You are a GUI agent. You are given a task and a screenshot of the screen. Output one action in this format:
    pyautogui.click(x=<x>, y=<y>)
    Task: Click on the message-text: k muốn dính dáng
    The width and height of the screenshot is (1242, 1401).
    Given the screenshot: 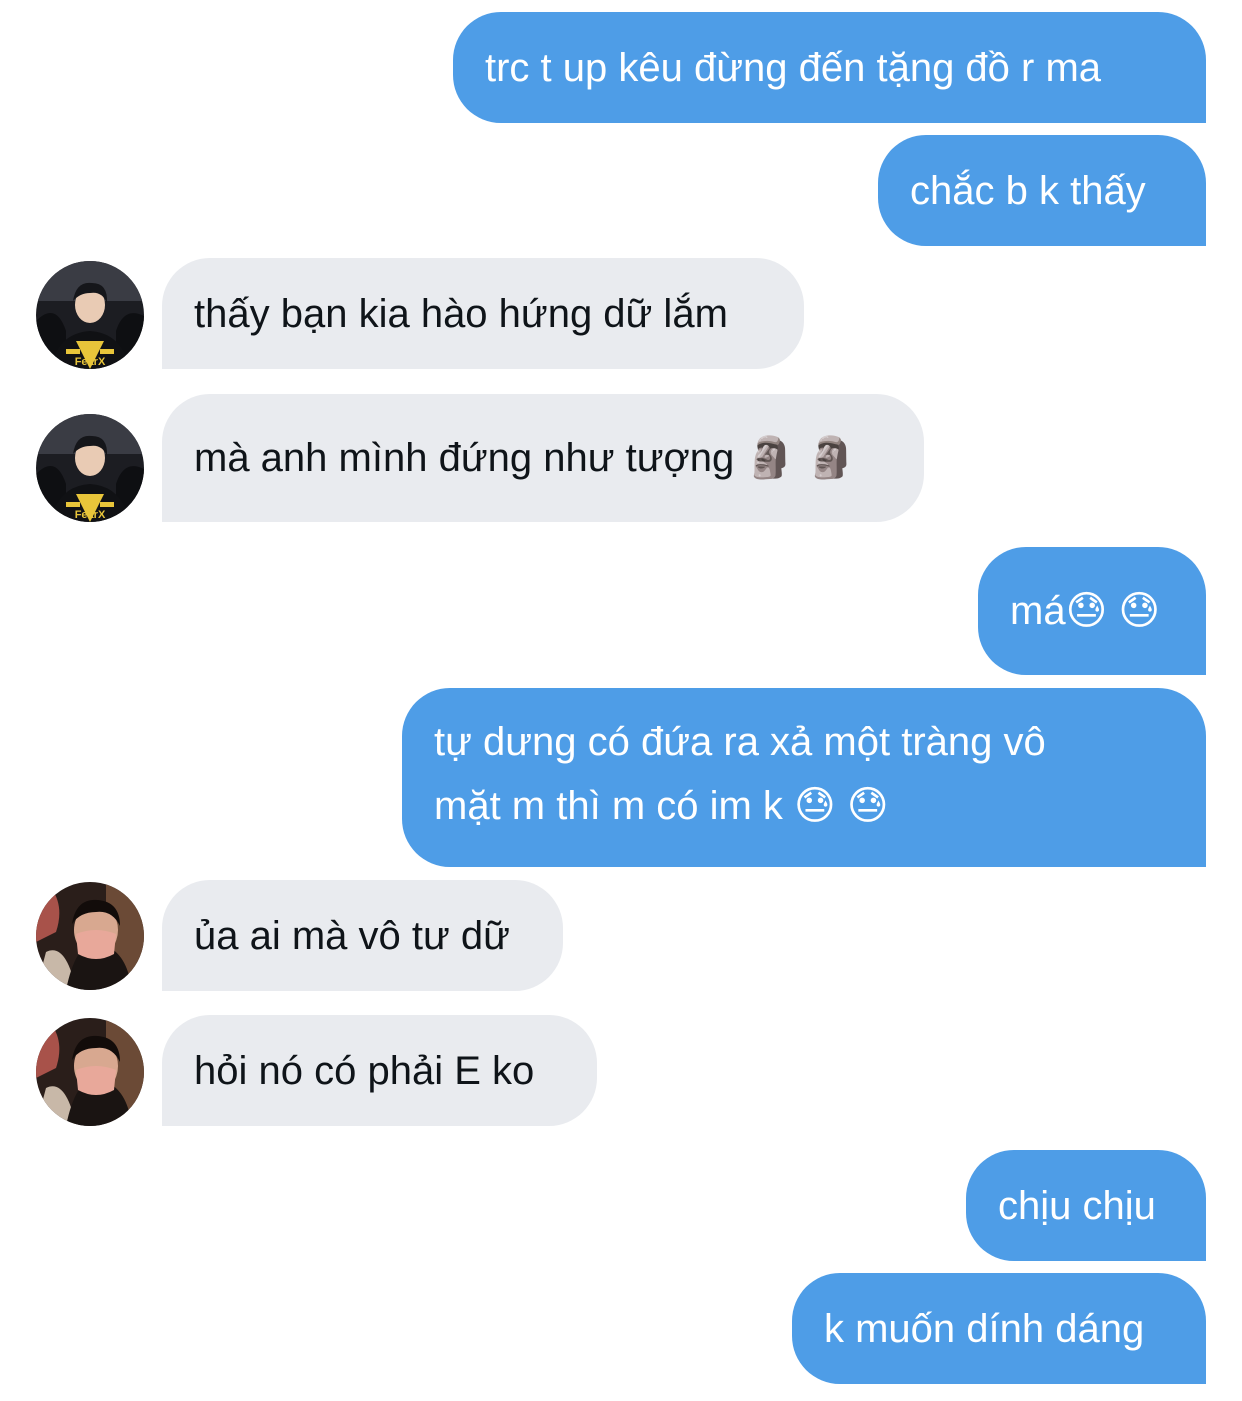 What is the action you would take?
    pyautogui.click(x=984, y=1328)
    